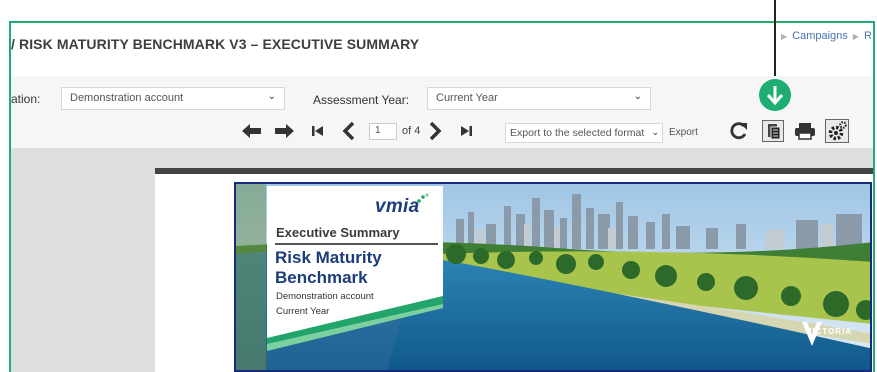  What do you see at coordinates (356, 244) in the screenshot?
I see `section-divider` at bounding box center [356, 244].